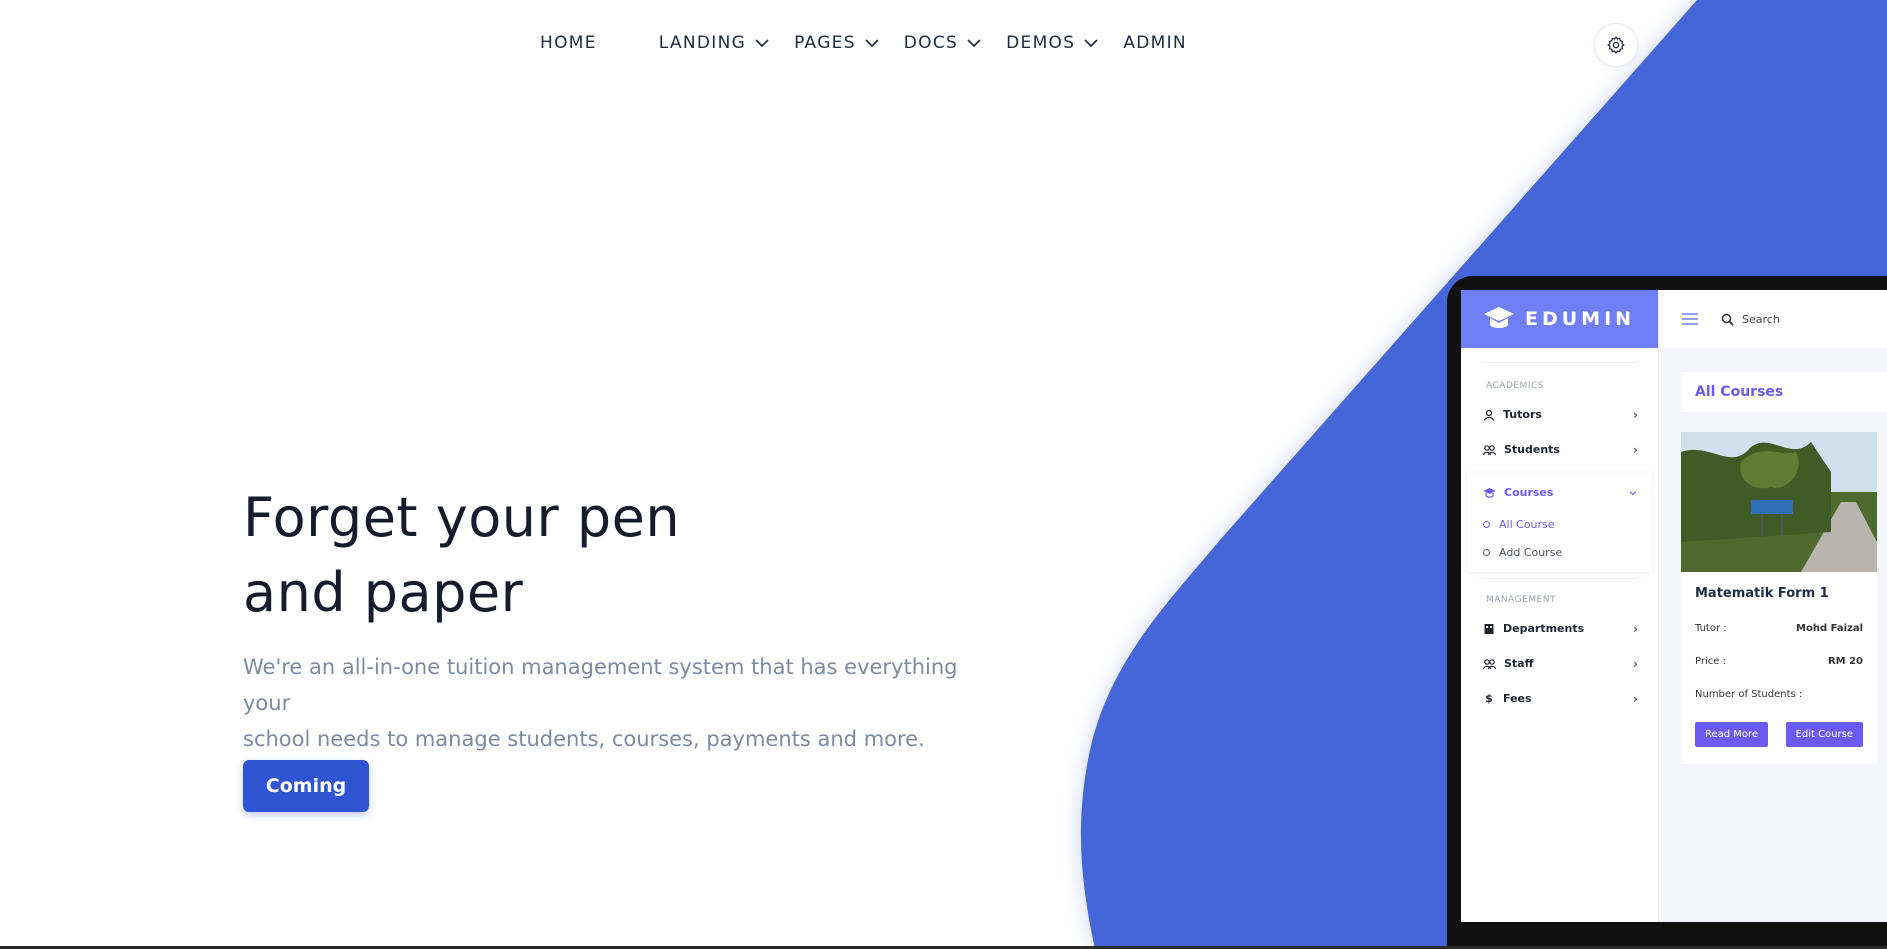 The height and width of the screenshot is (949, 1887). I want to click on course-price-row: Price : RM 20, so click(1779, 661).